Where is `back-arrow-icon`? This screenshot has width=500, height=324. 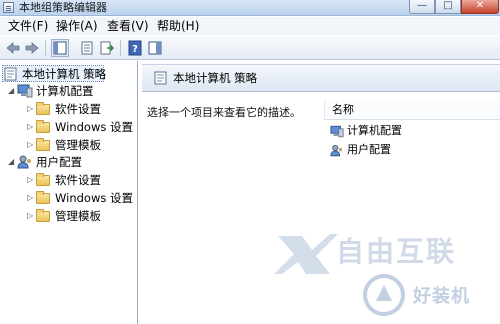 back-arrow-icon is located at coordinates (13, 48).